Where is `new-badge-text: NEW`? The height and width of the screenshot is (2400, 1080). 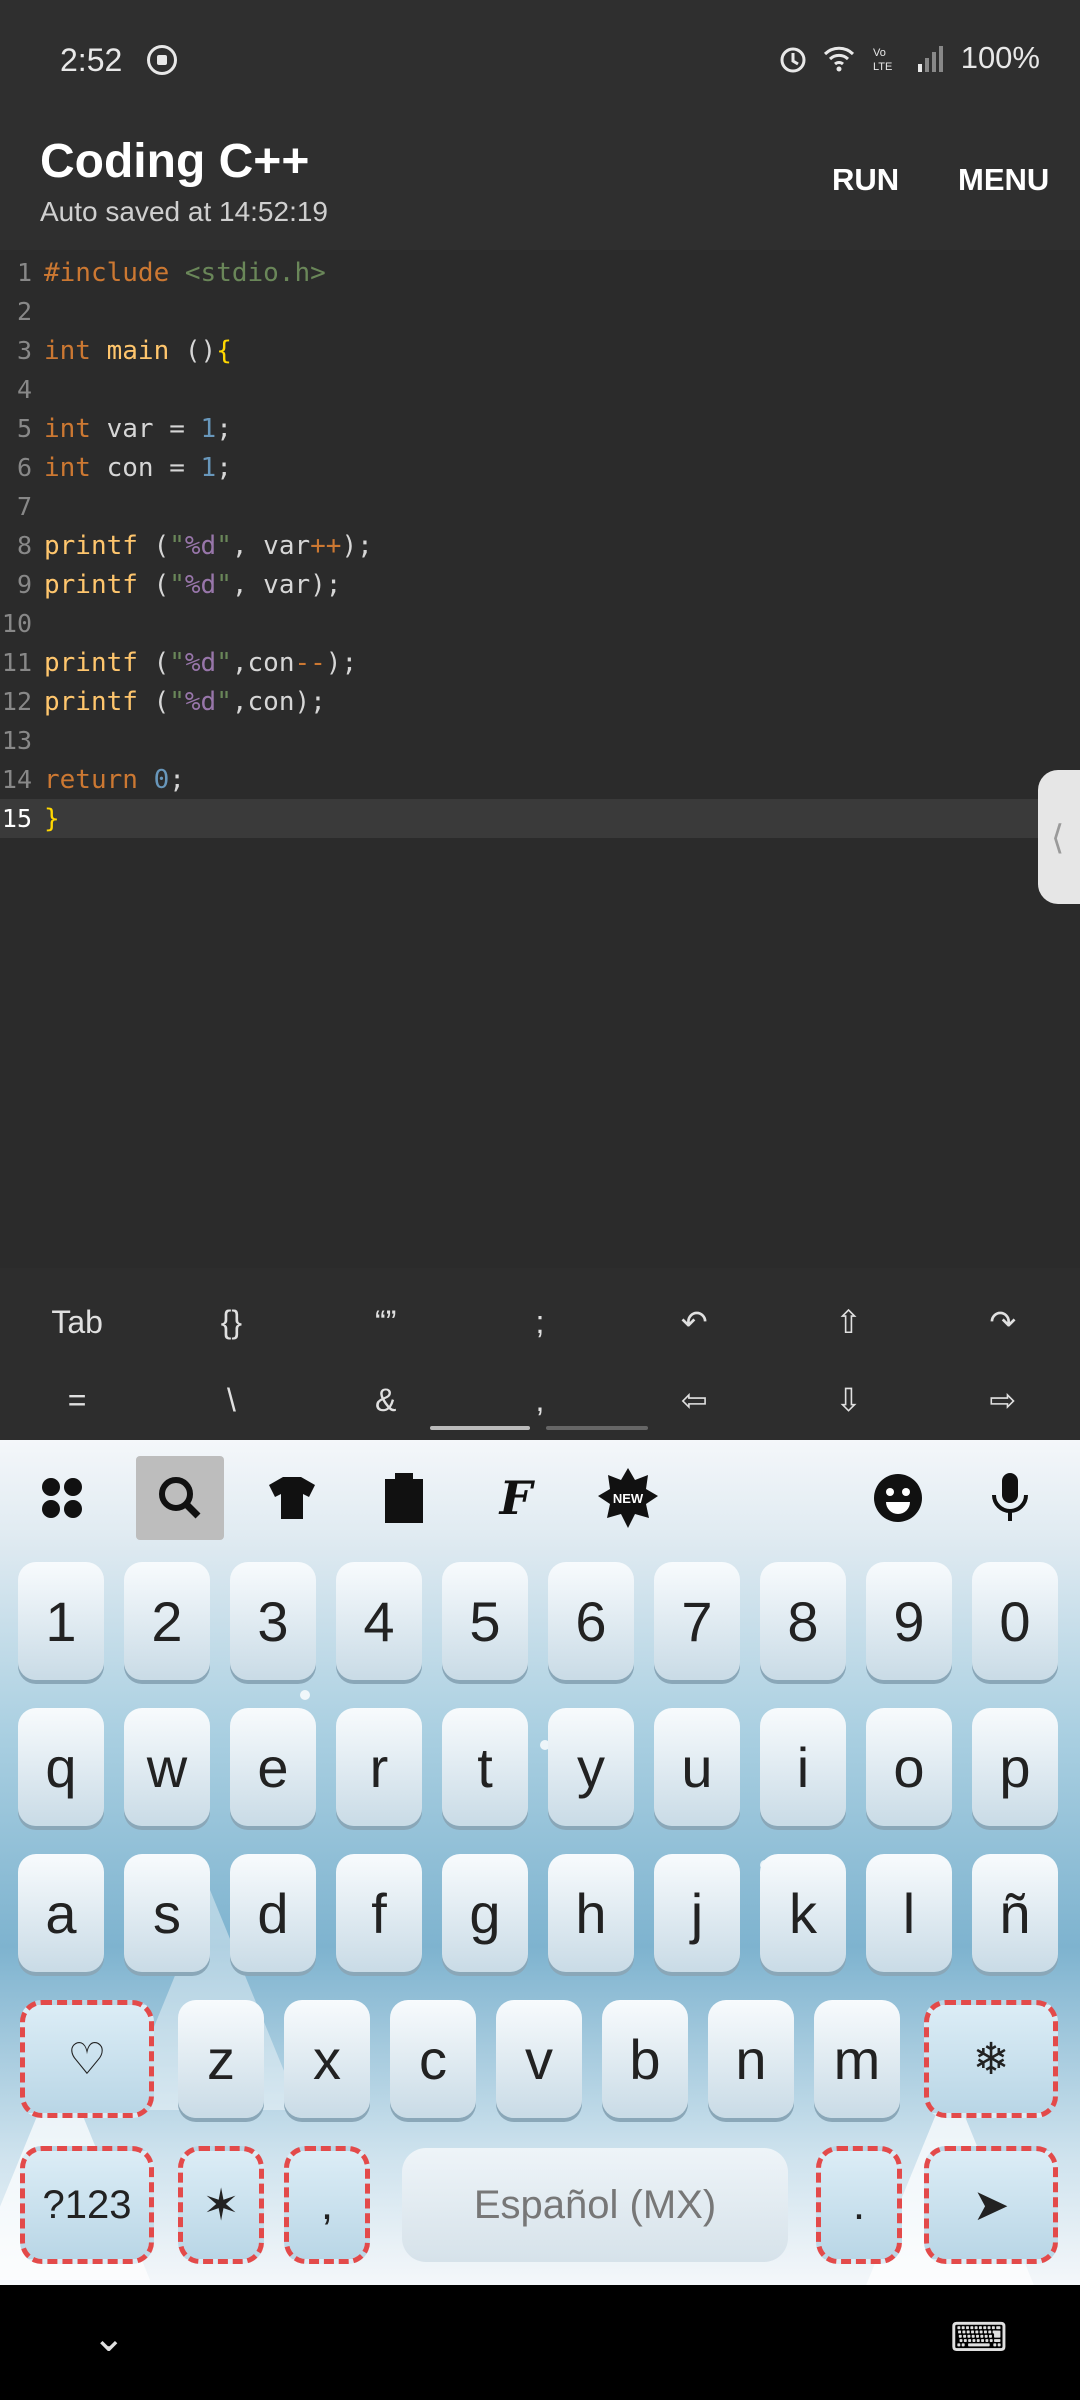
new-badge-text: NEW is located at coordinates (628, 1498).